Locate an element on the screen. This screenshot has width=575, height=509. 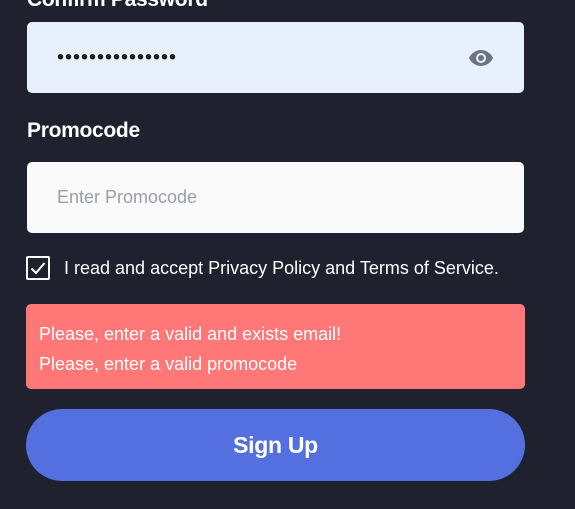
terms-checkbox is located at coordinates (38, 268).